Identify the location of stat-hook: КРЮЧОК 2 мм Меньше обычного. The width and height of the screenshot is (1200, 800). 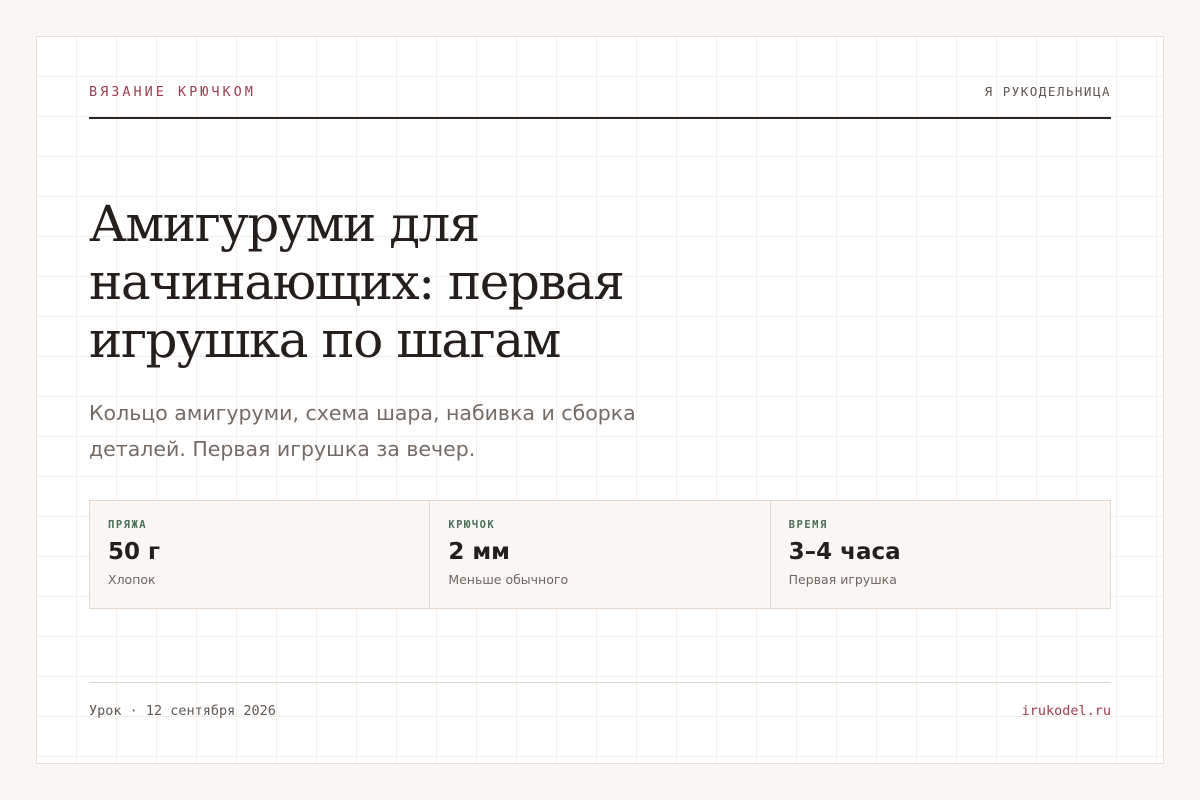
(600, 554).